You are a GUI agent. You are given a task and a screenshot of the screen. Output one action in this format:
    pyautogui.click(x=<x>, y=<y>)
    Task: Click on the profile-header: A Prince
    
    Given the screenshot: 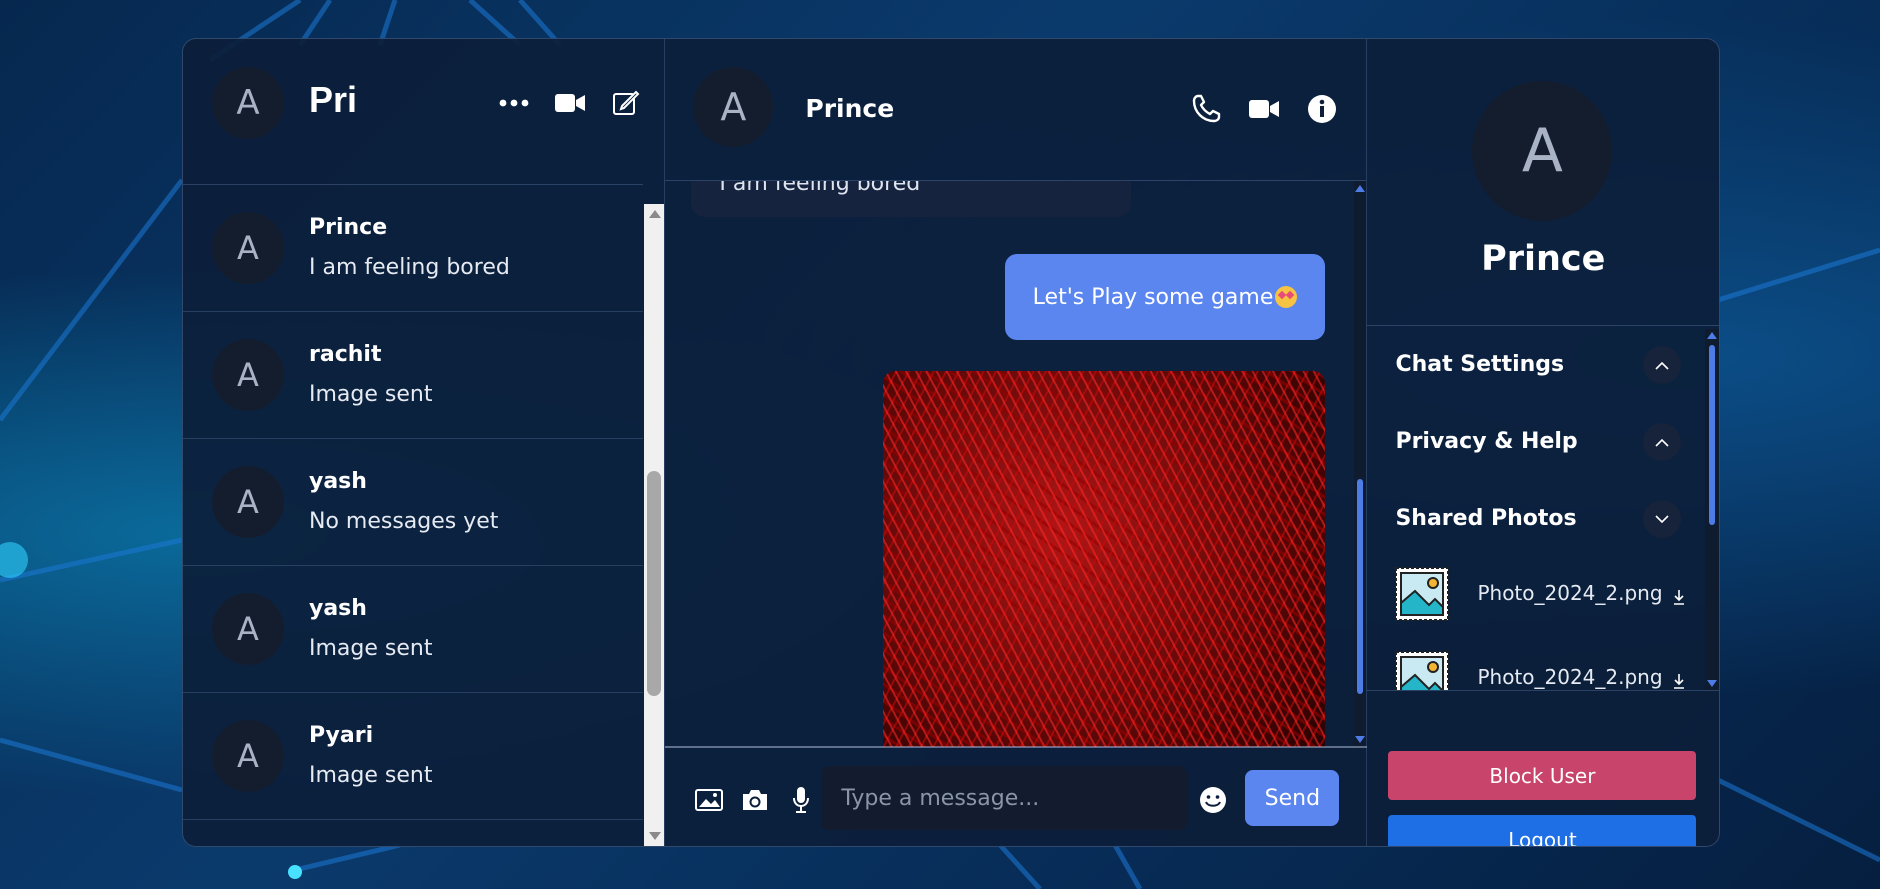 What is the action you would take?
    pyautogui.click(x=1543, y=182)
    